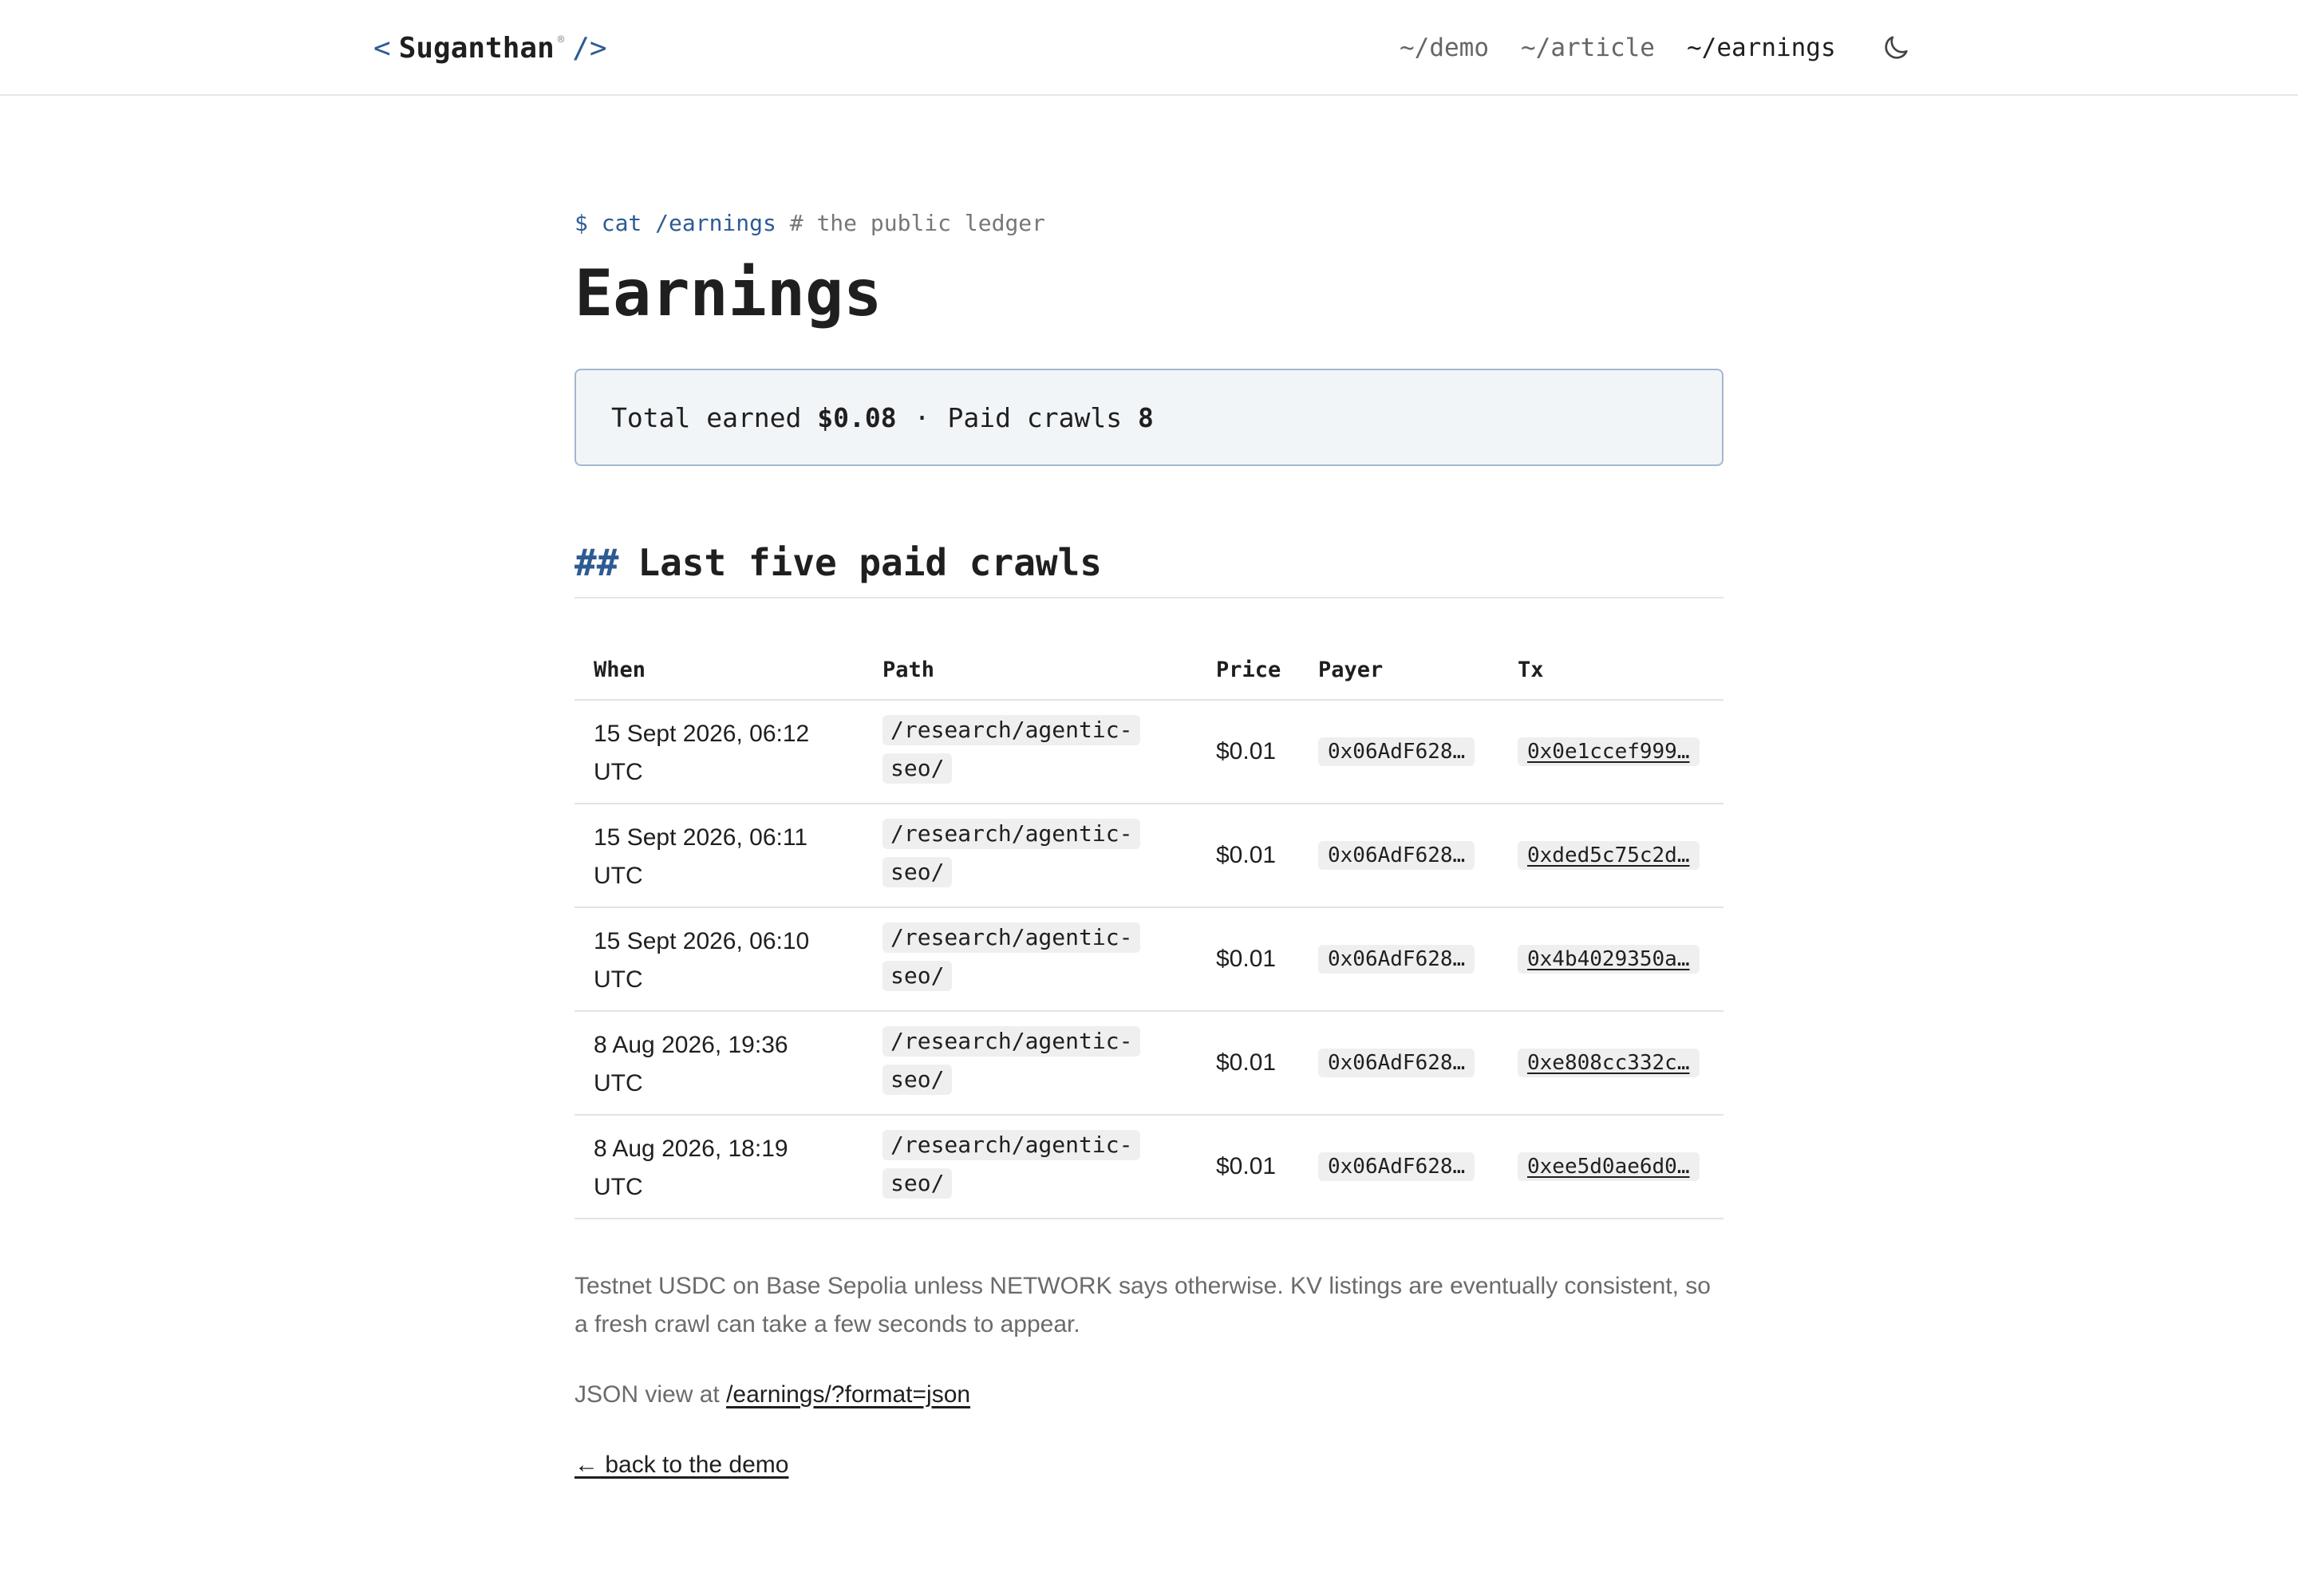  What do you see at coordinates (647, 1394) in the screenshot?
I see `json-view-prefix: JSON view at` at bounding box center [647, 1394].